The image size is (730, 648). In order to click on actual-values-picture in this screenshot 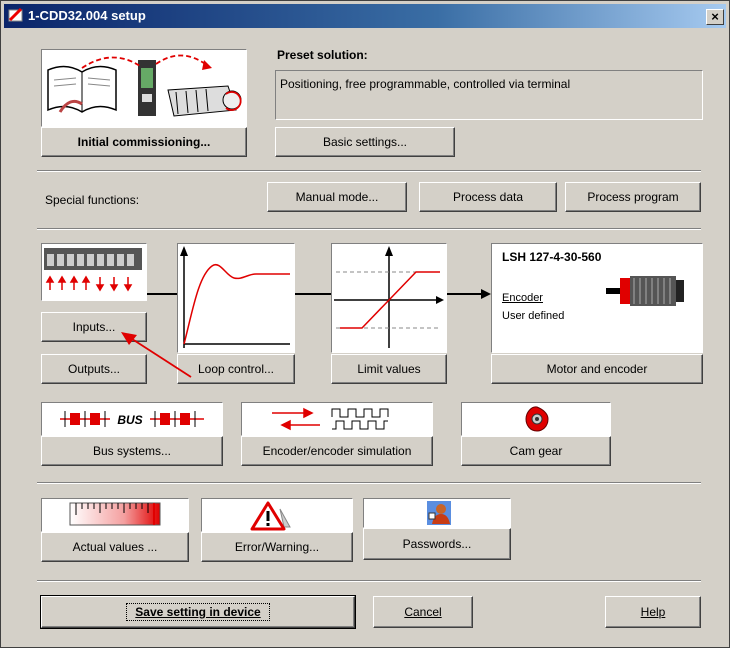, I will do `click(115, 515)`.